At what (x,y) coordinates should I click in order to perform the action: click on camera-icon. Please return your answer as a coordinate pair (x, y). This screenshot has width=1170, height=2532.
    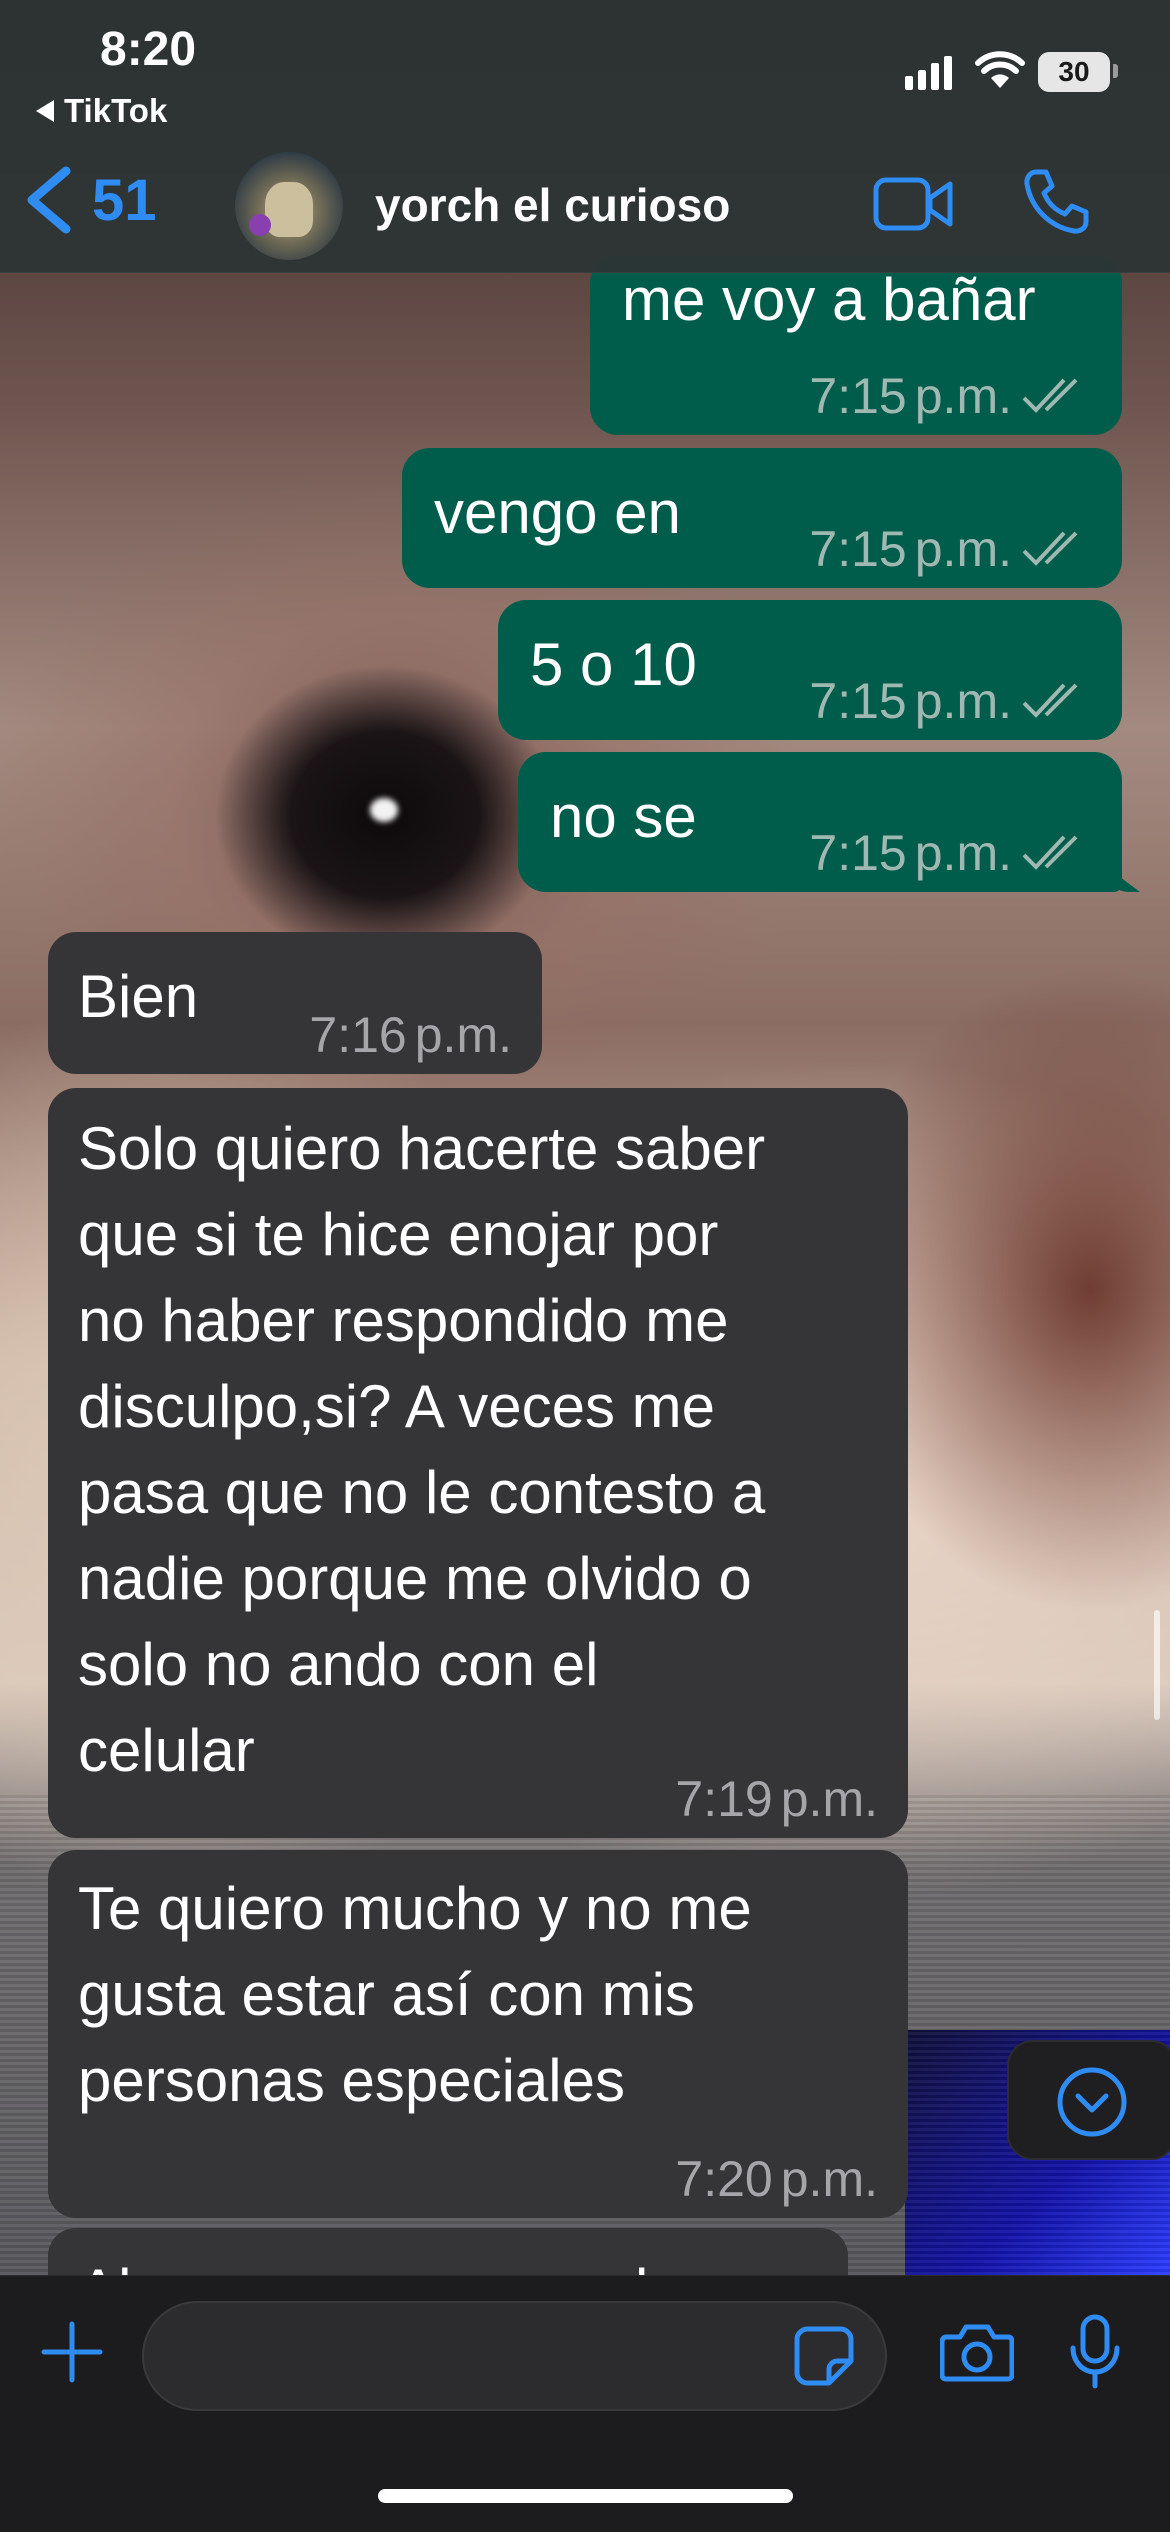
    Looking at the image, I should click on (977, 2352).